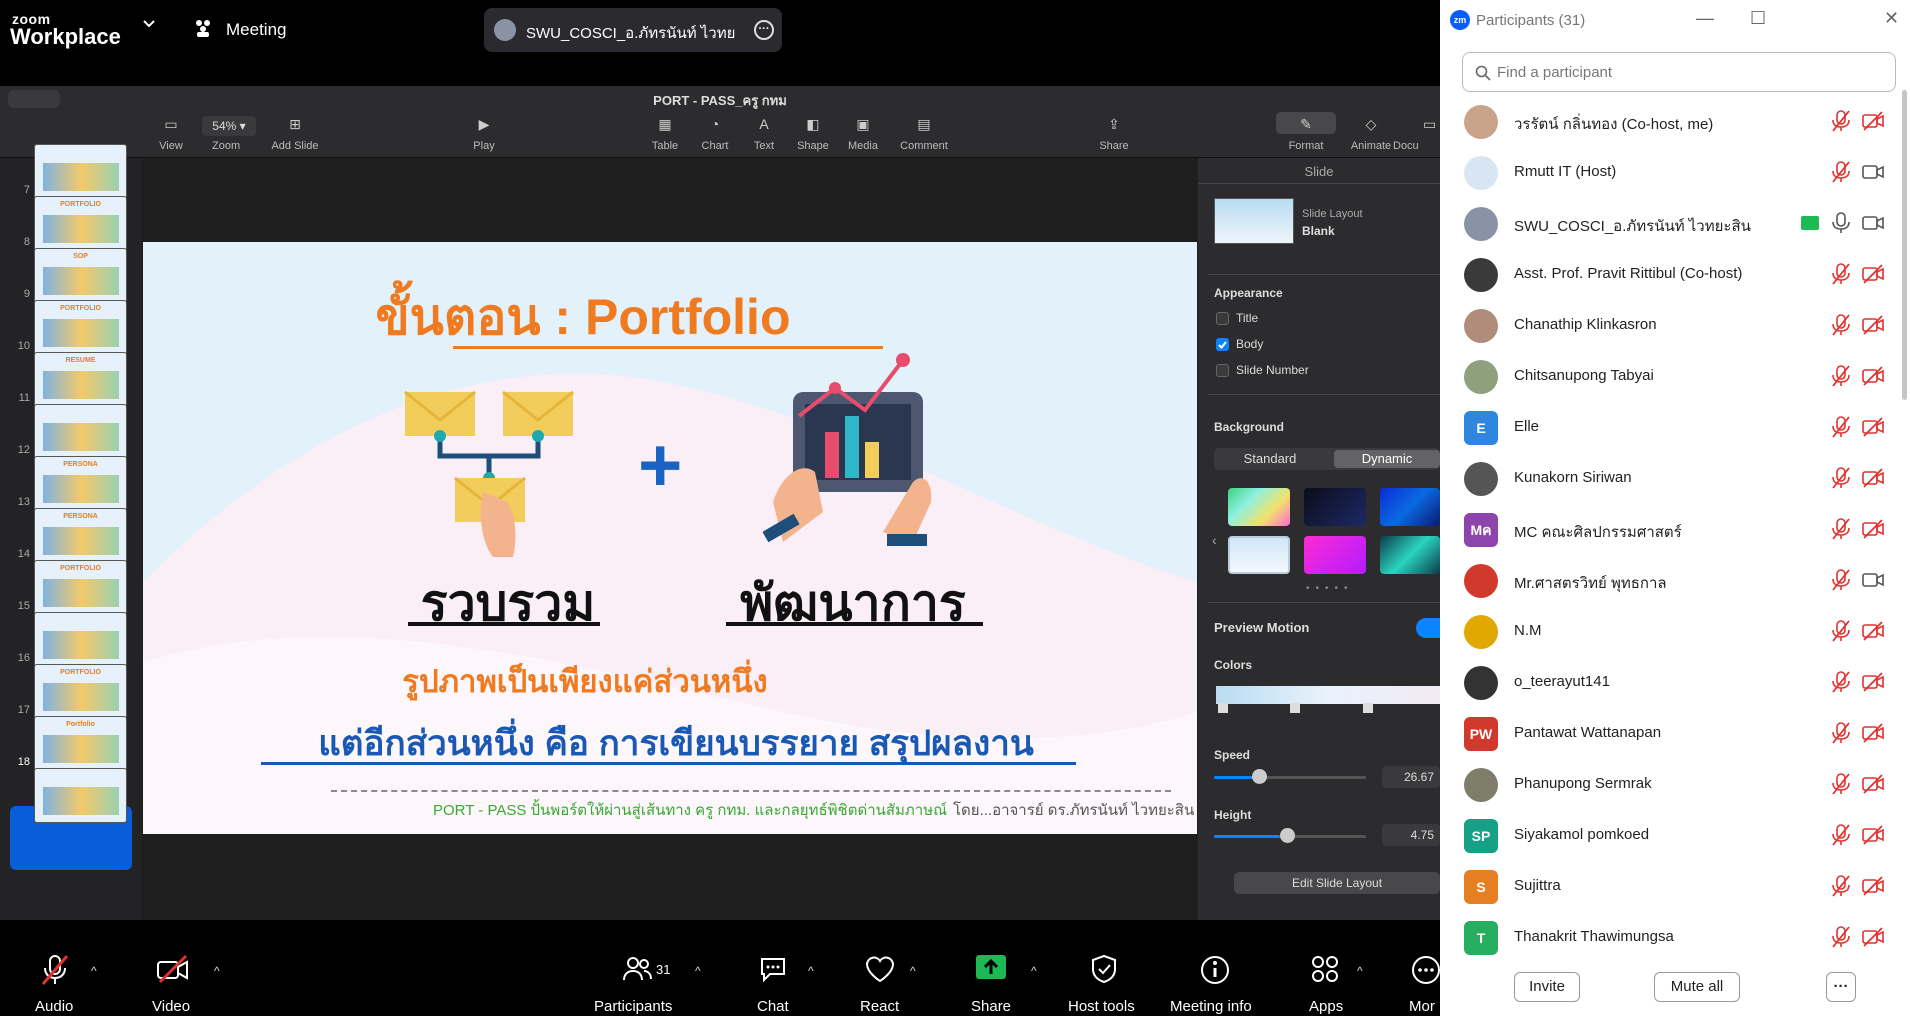 The width and height of the screenshot is (1910, 1016). Describe the element at coordinates (1337, 883) in the screenshot. I see `edit-slide-layout-button: Edit Slide Layout` at that location.